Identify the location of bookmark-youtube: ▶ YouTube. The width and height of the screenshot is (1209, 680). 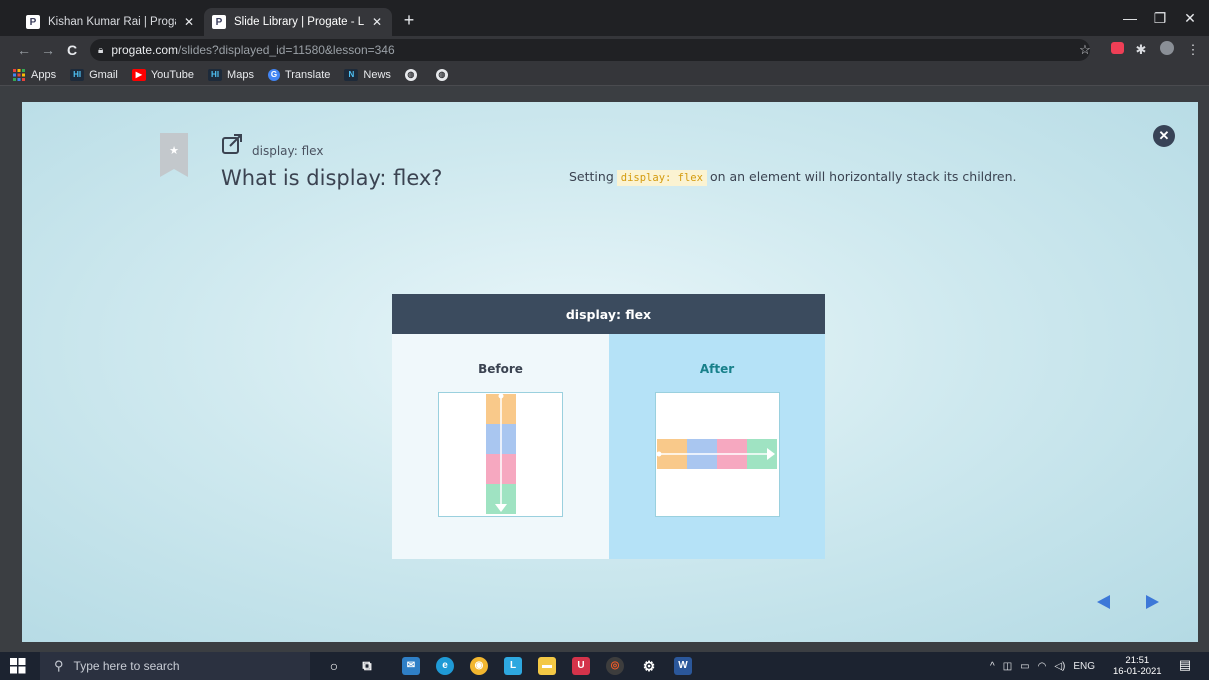
(163, 74).